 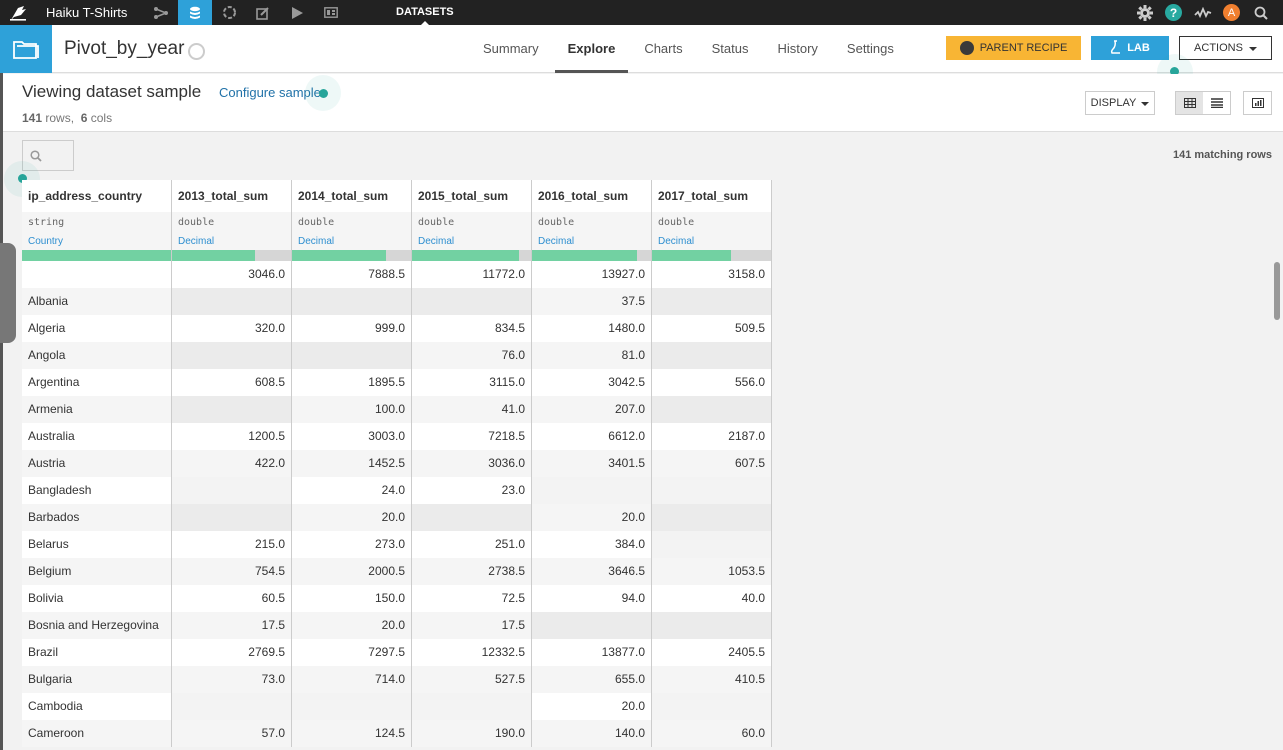 I want to click on value-cell: 100.0, so click(x=351, y=409).